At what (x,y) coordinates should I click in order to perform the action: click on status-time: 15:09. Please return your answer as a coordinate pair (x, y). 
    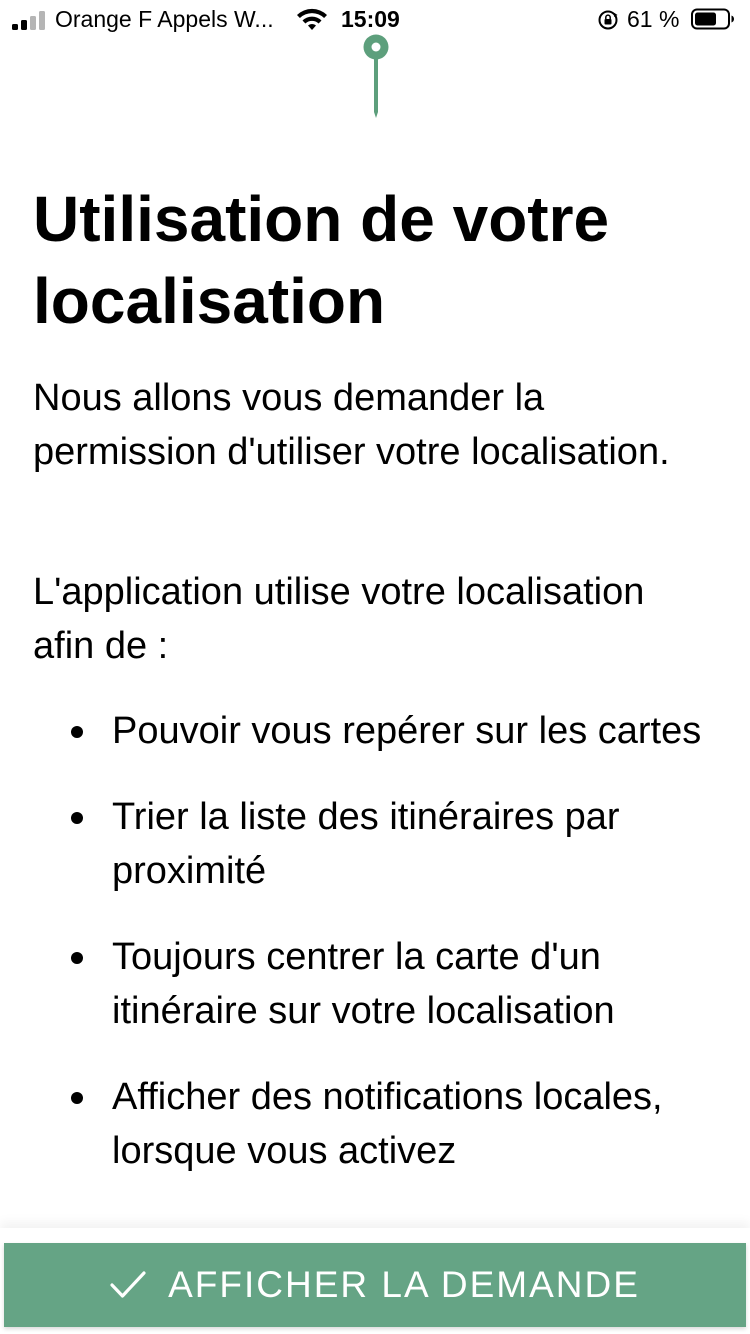
    Looking at the image, I should click on (370, 19).